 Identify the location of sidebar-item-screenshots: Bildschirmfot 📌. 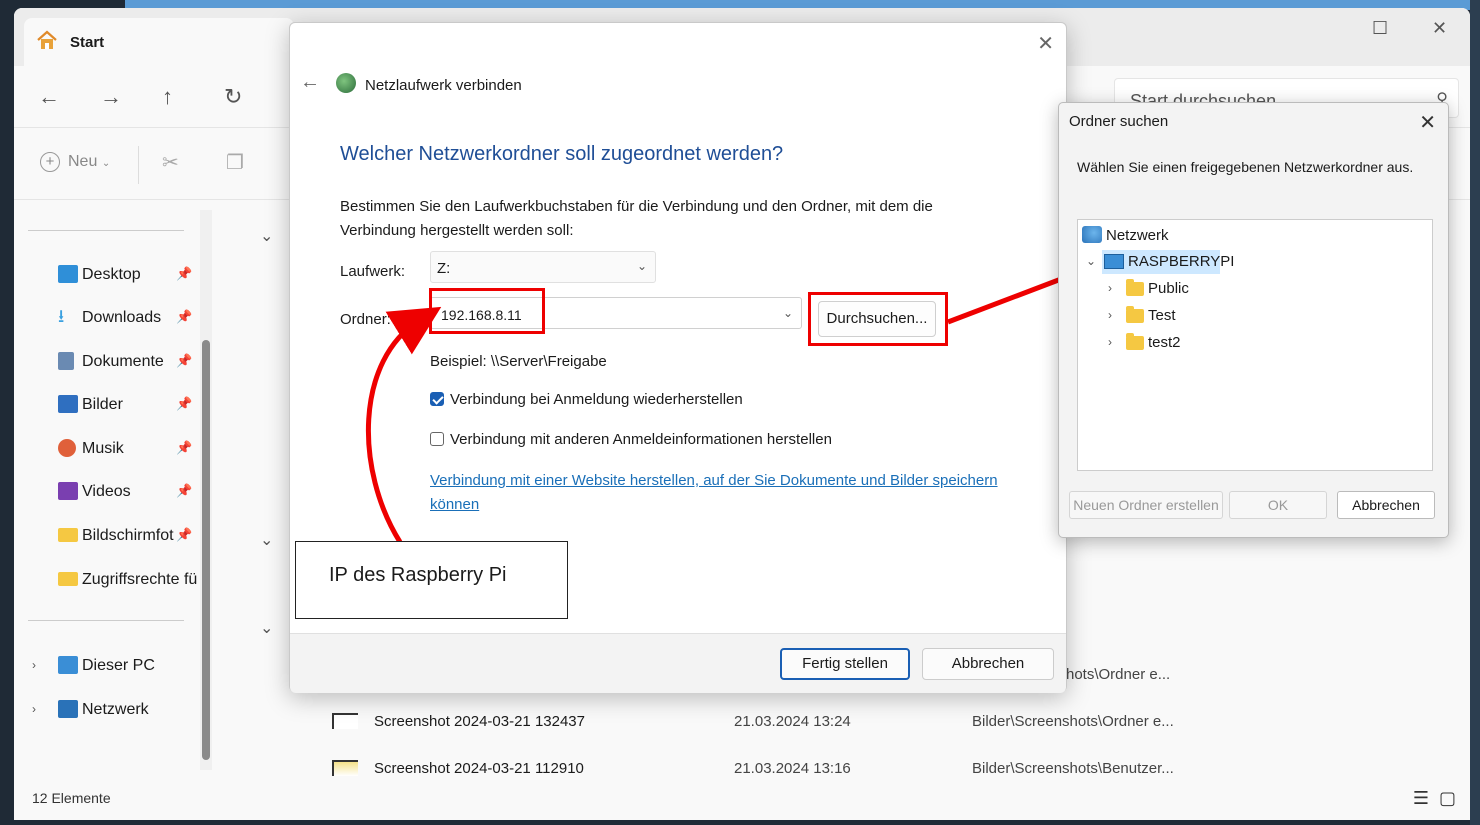
(131, 536).